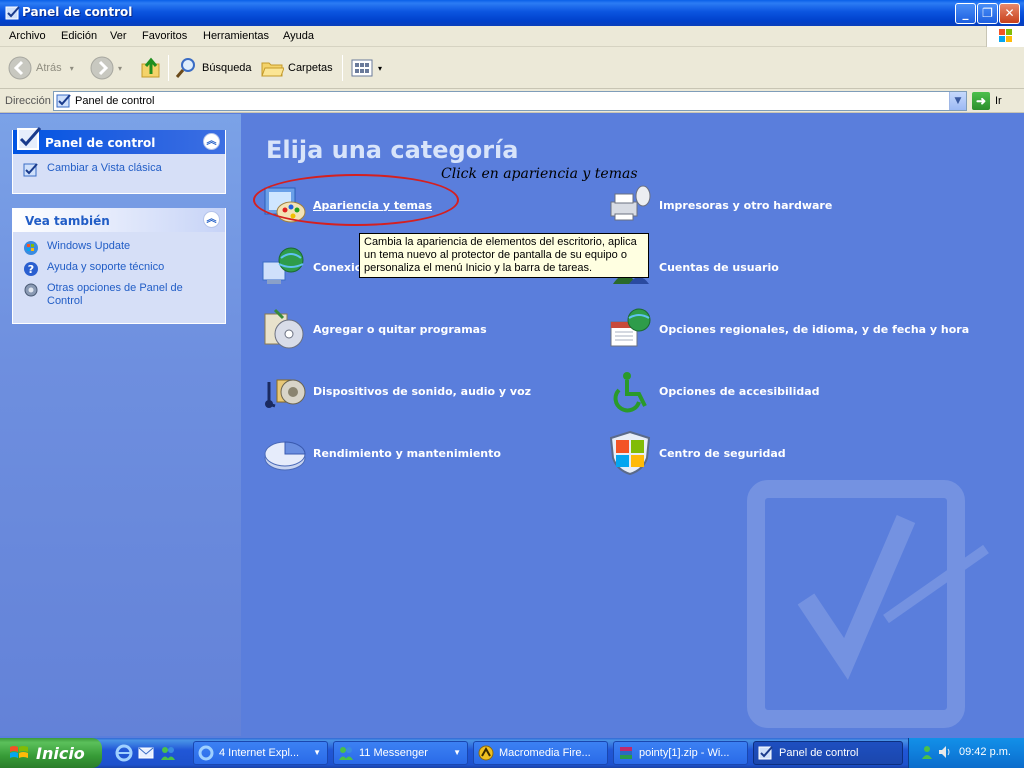 The image size is (1024, 768). I want to click on add-remove-programs-icon, so click(284, 328).